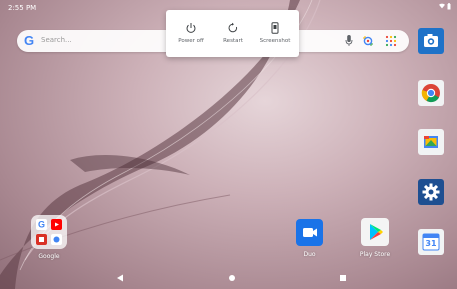 This screenshot has width=457, height=289. Describe the element at coordinates (275, 41) in the screenshot. I see `screenshot-label: Screenshot` at that location.